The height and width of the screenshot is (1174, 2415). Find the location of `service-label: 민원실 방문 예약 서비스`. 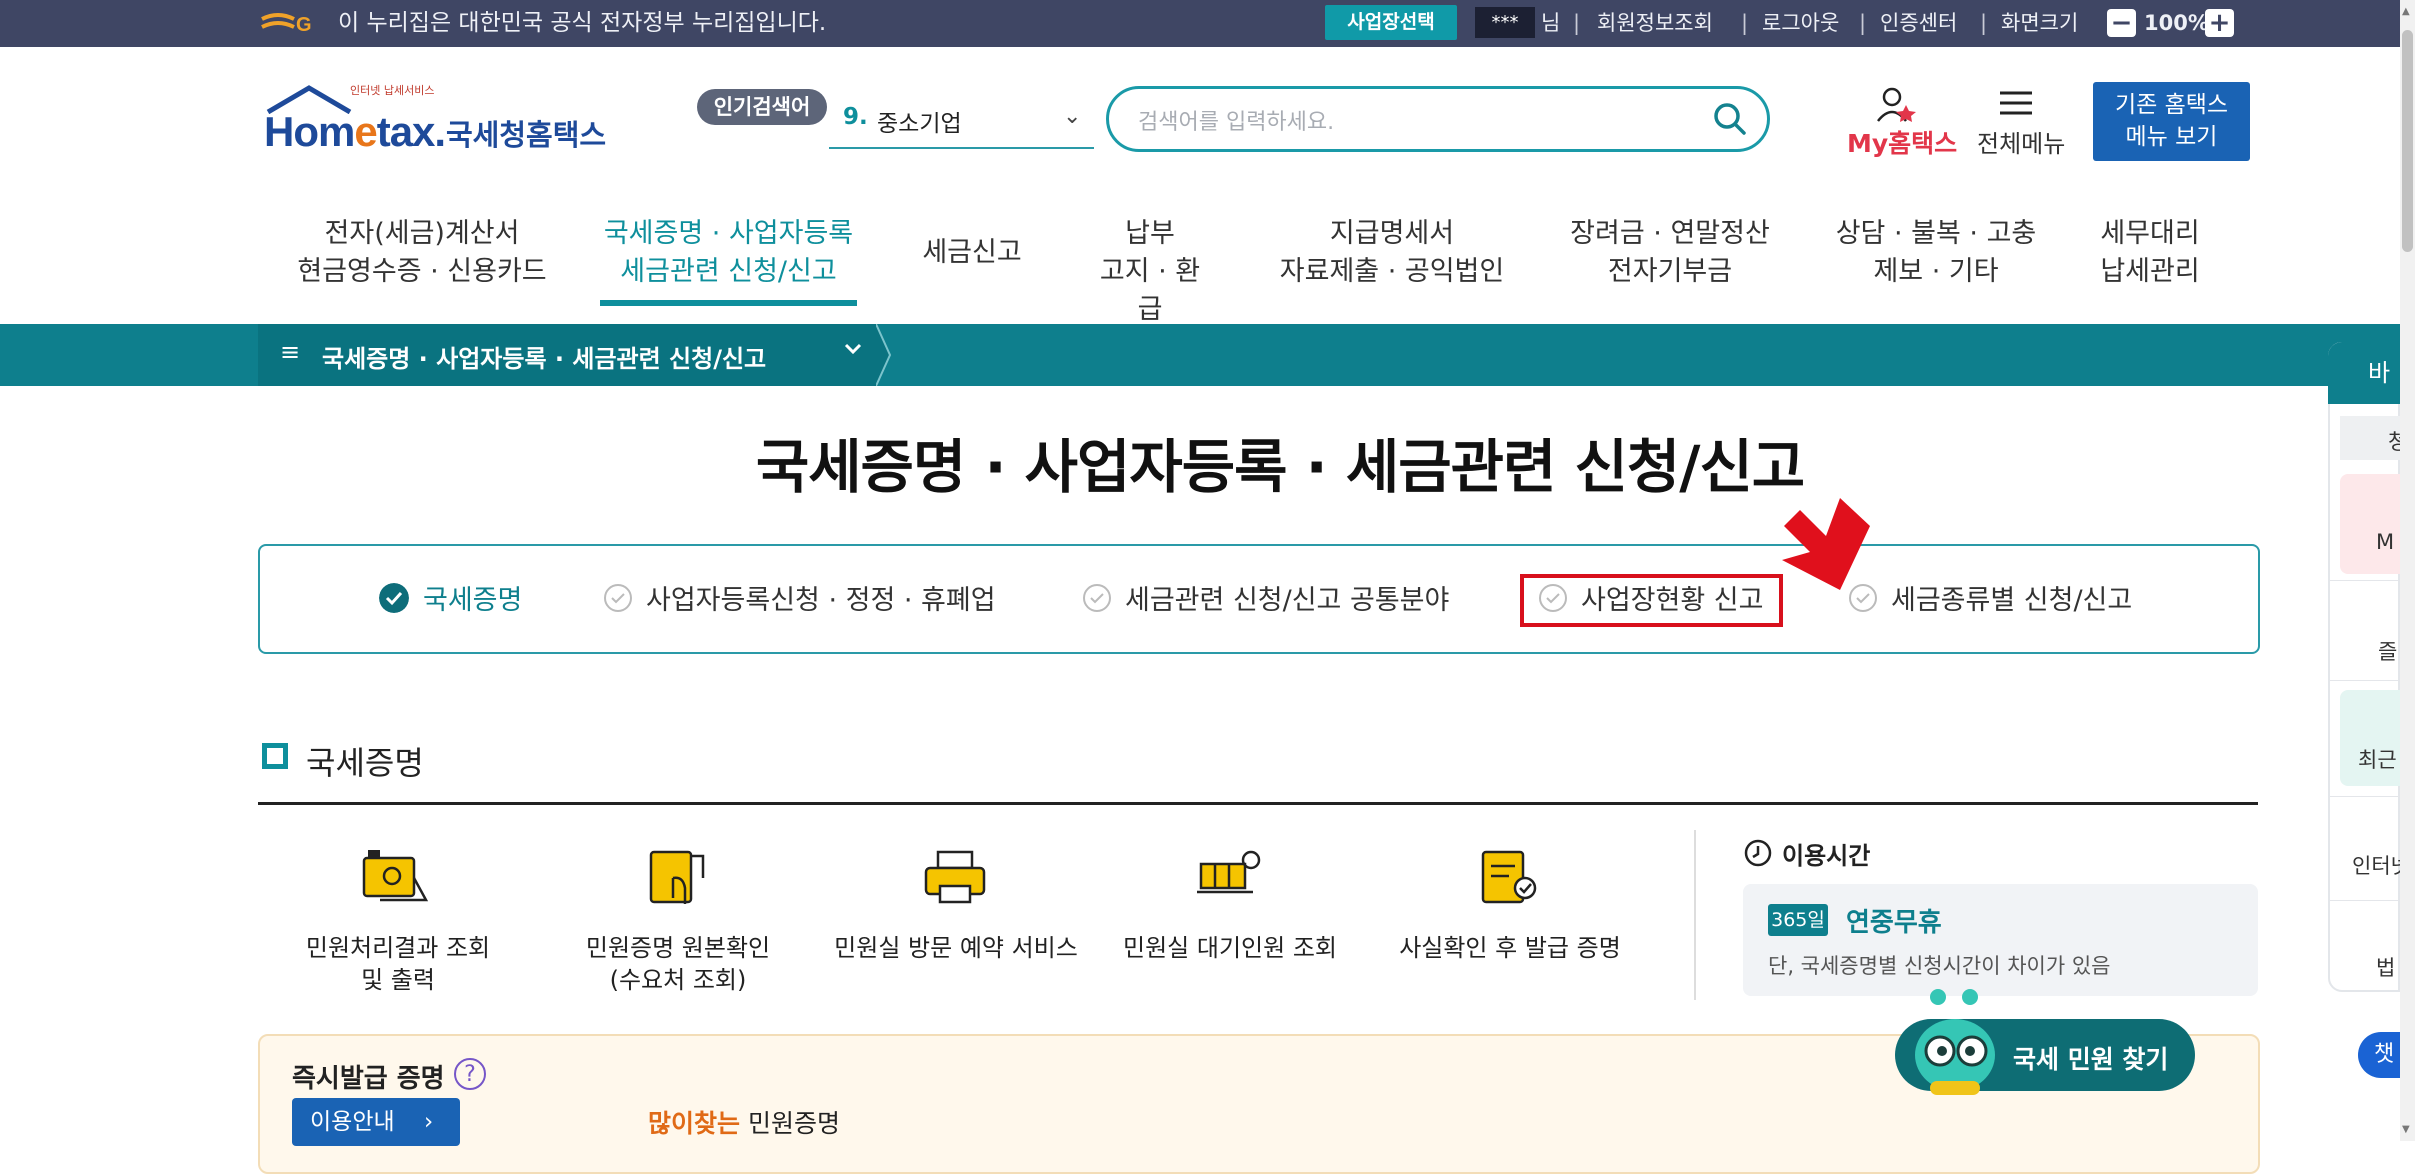

service-label: 민원실 방문 예약 서비스 is located at coordinates (956, 948).